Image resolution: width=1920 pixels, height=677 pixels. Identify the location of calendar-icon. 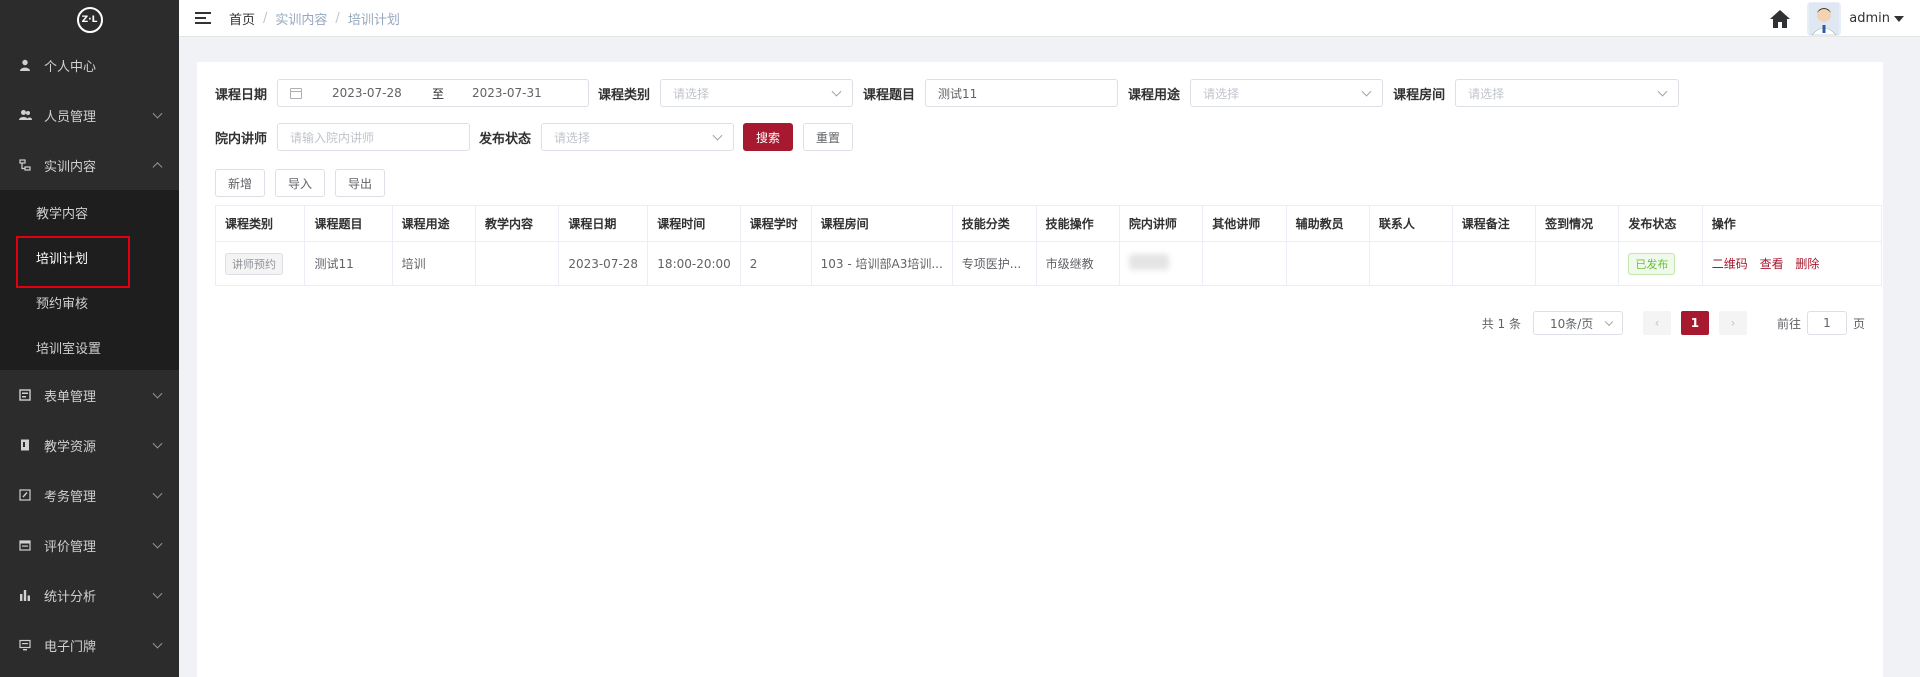
(25, 545).